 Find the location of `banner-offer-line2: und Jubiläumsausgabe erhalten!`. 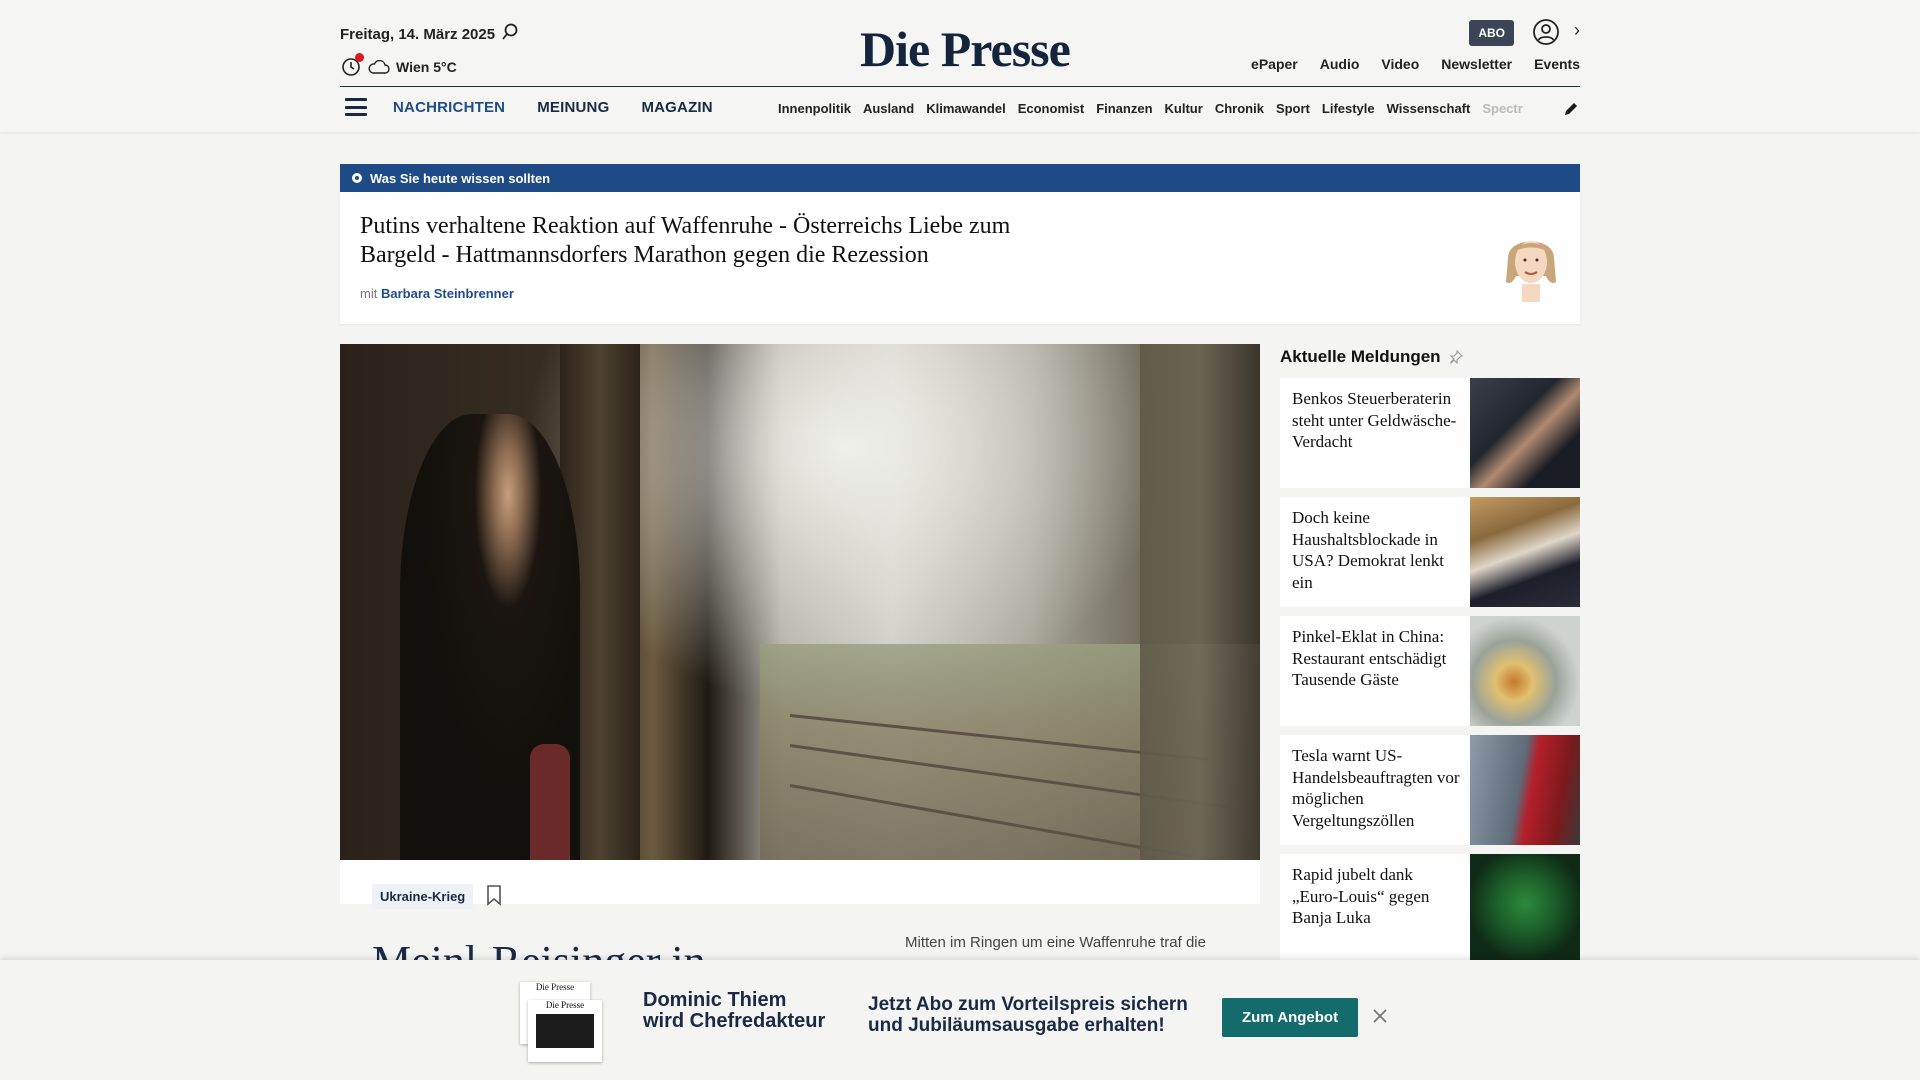

banner-offer-line2: und Jubiläumsausgabe erhalten! is located at coordinates (1016, 1025).